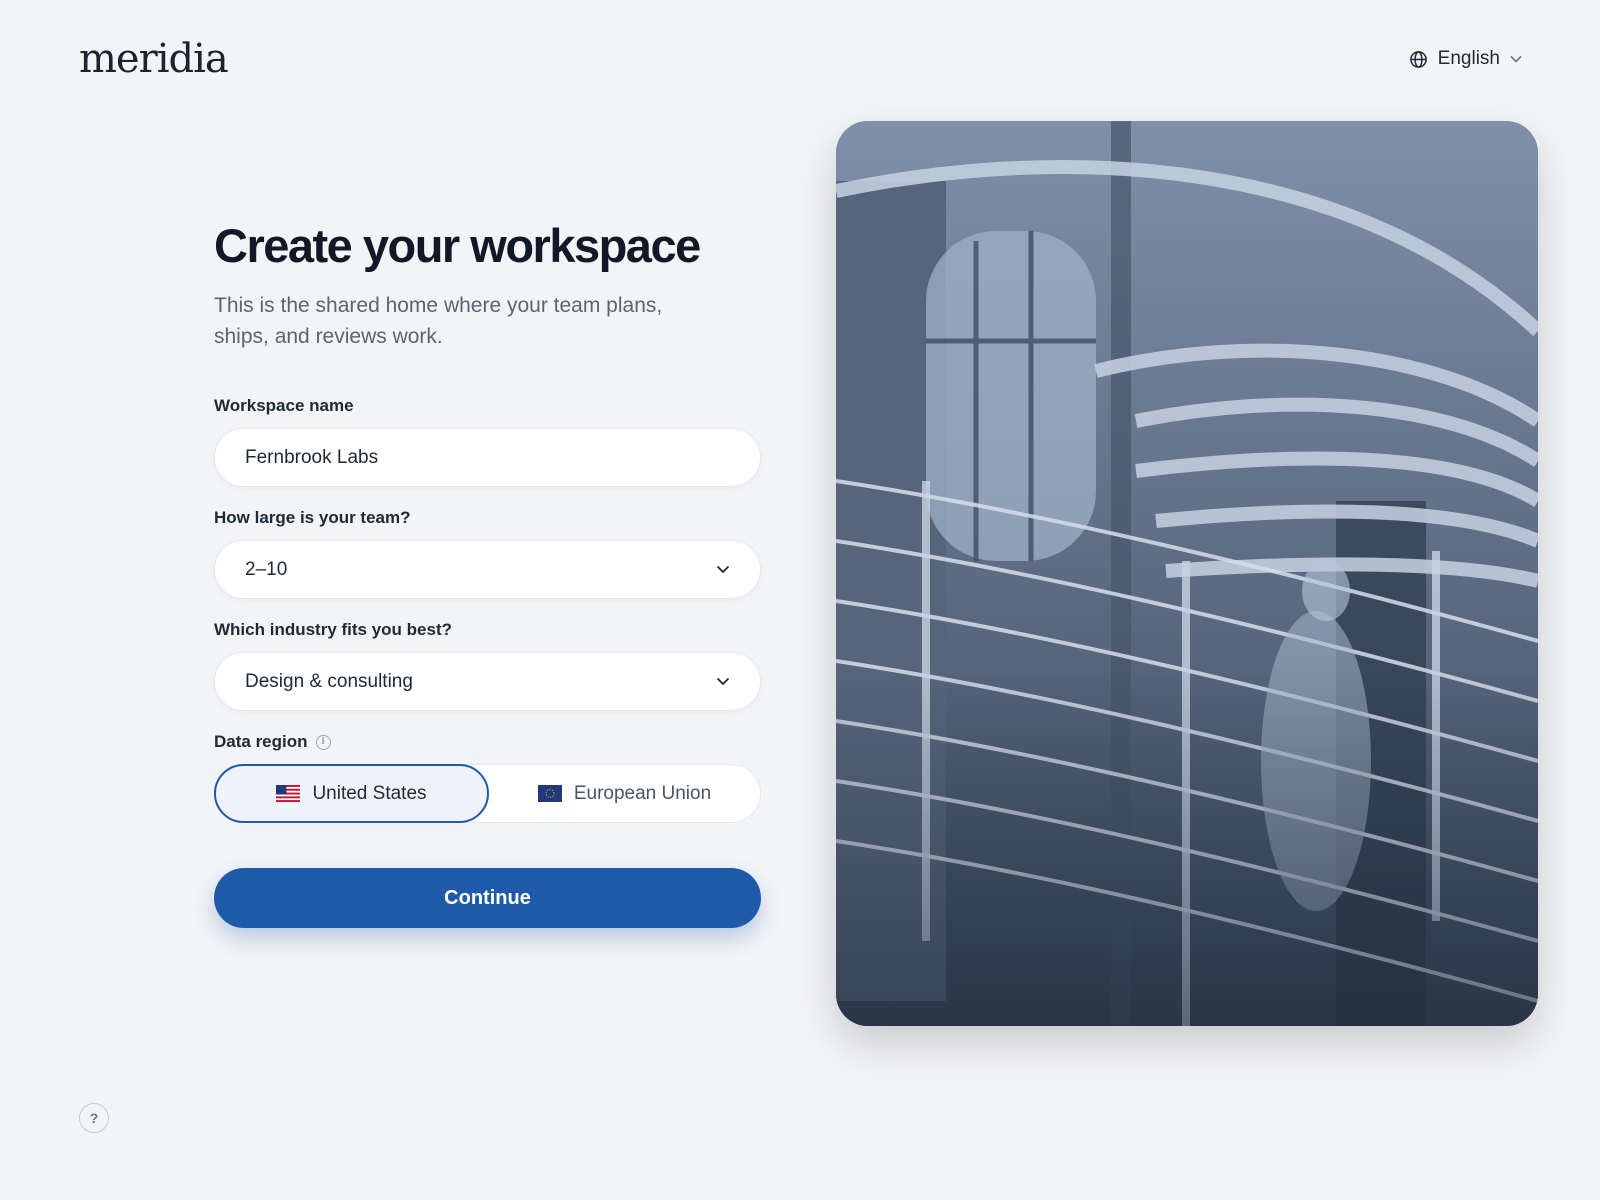  What do you see at coordinates (1418, 59) in the screenshot?
I see `globe-icon` at bounding box center [1418, 59].